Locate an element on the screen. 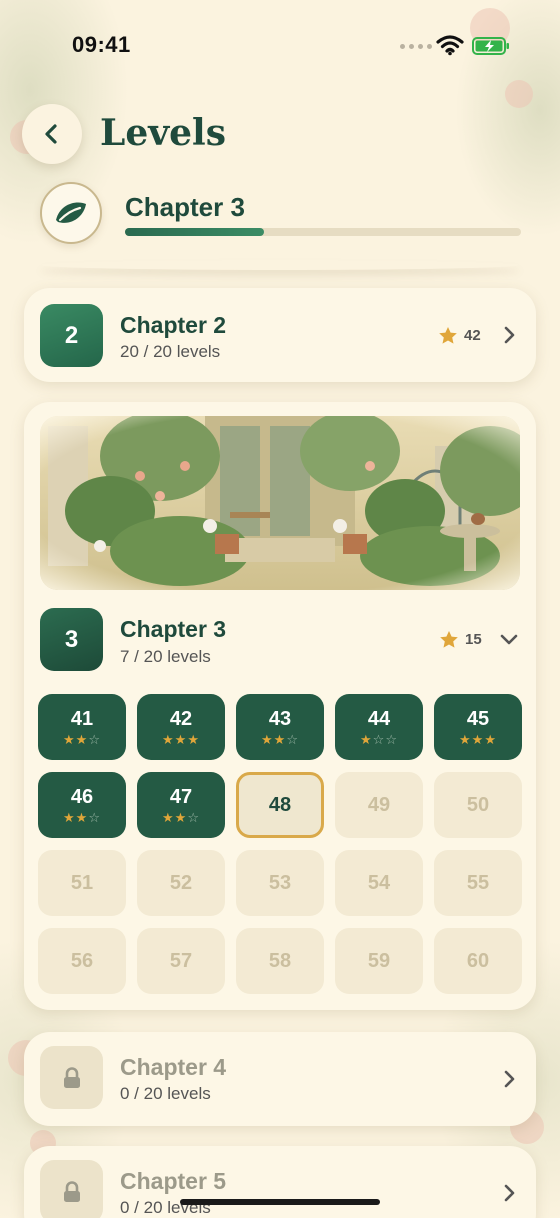 This screenshot has height=1218, width=560. level-tile-41: 41 ★★☆ is located at coordinates (82, 727).